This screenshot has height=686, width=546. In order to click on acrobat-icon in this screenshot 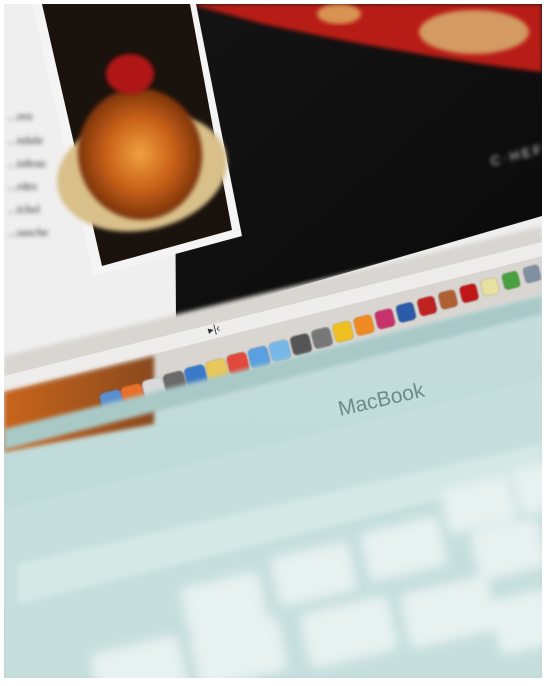, I will do `click(427, 306)`.